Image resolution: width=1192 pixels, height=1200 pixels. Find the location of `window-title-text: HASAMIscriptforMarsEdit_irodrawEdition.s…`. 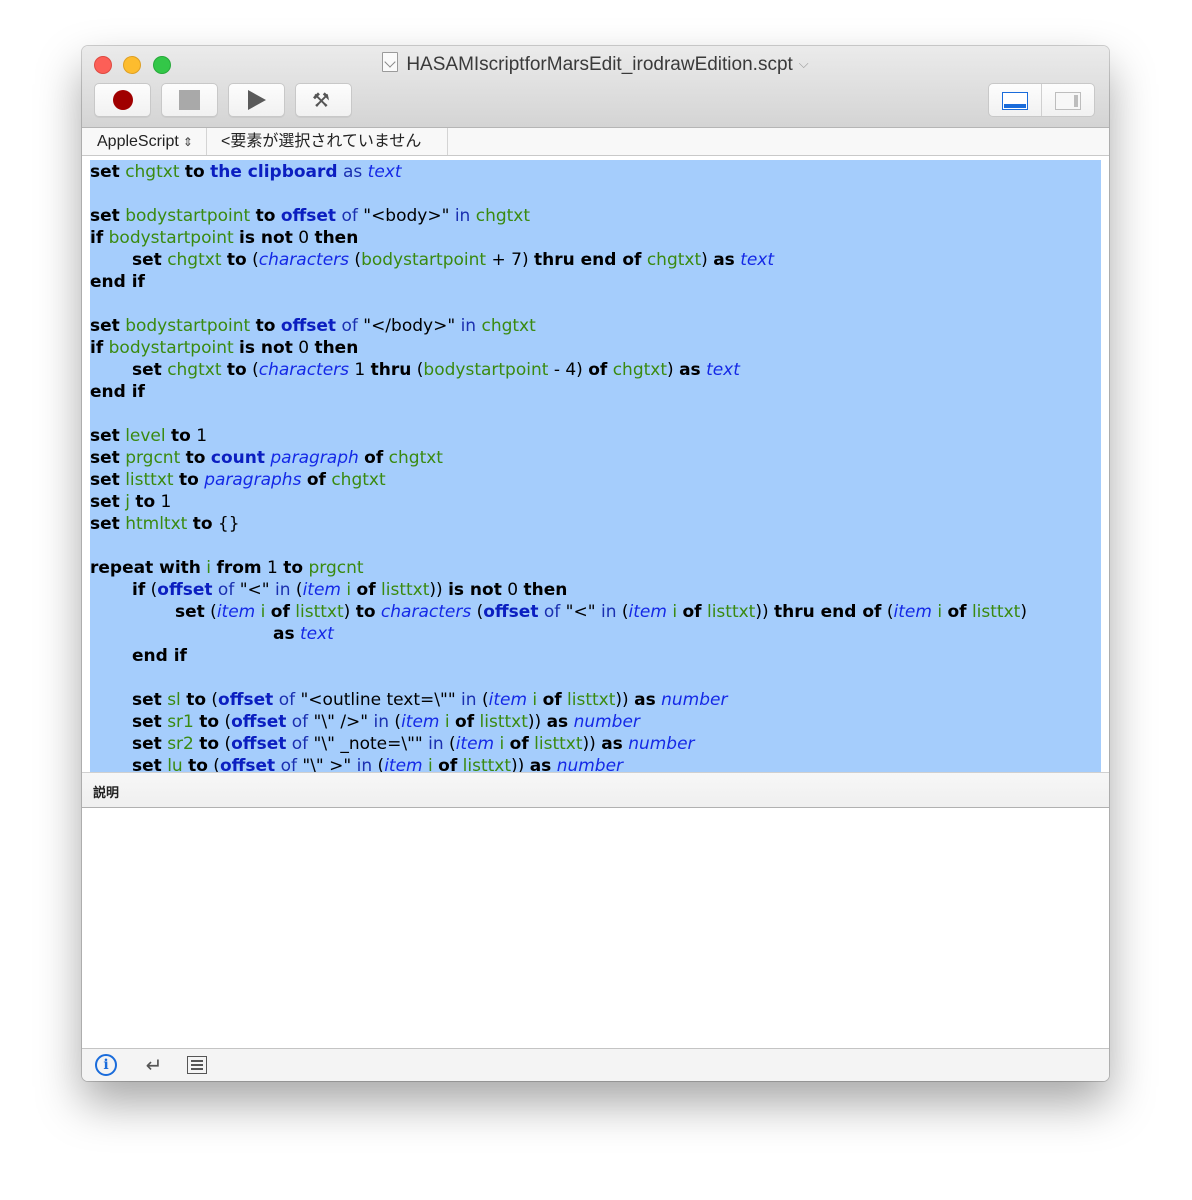

window-title-text: HASAMIscriptforMarsEdit_irodrawEdition.s… is located at coordinates (599, 64).